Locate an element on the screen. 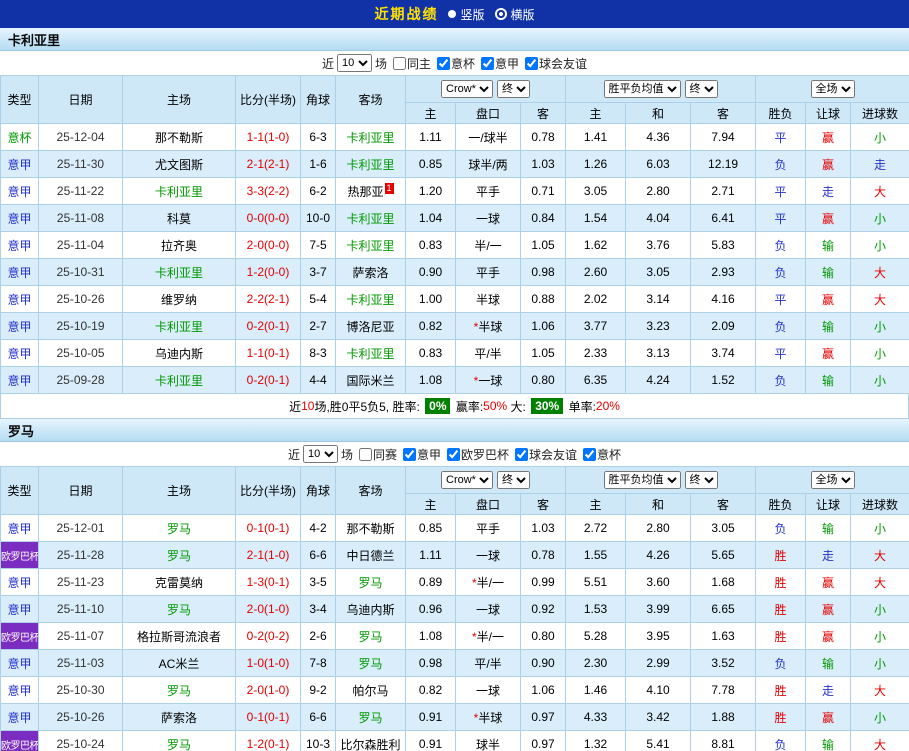 This screenshot has width=909, height=751. away-team-name: 中日德兰 is located at coordinates (370, 555).